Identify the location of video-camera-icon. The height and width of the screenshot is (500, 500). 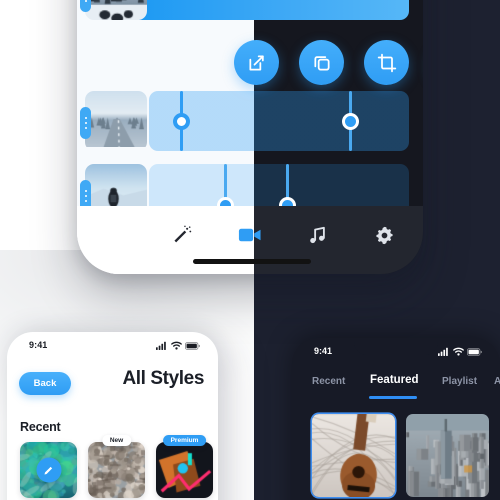
(249, 235).